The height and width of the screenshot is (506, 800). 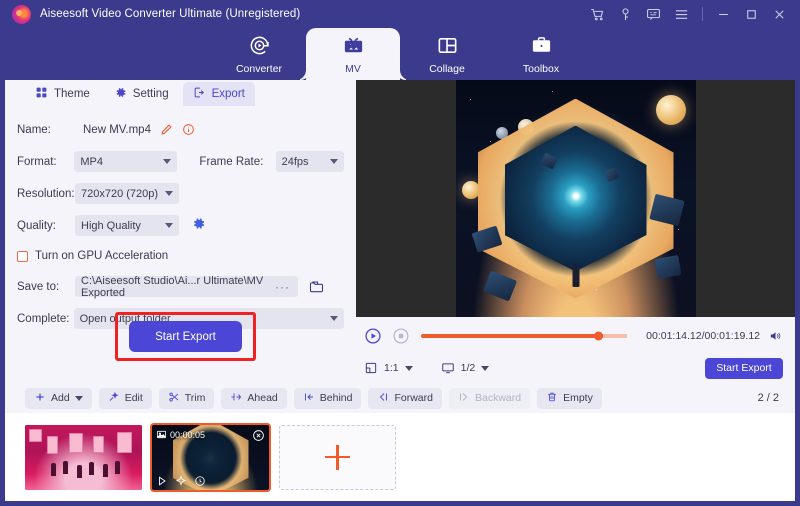 What do you see at coordinates (125, 398) in the screenshot?
I see `edit-button: Edit` at bounding box center [125, 398].